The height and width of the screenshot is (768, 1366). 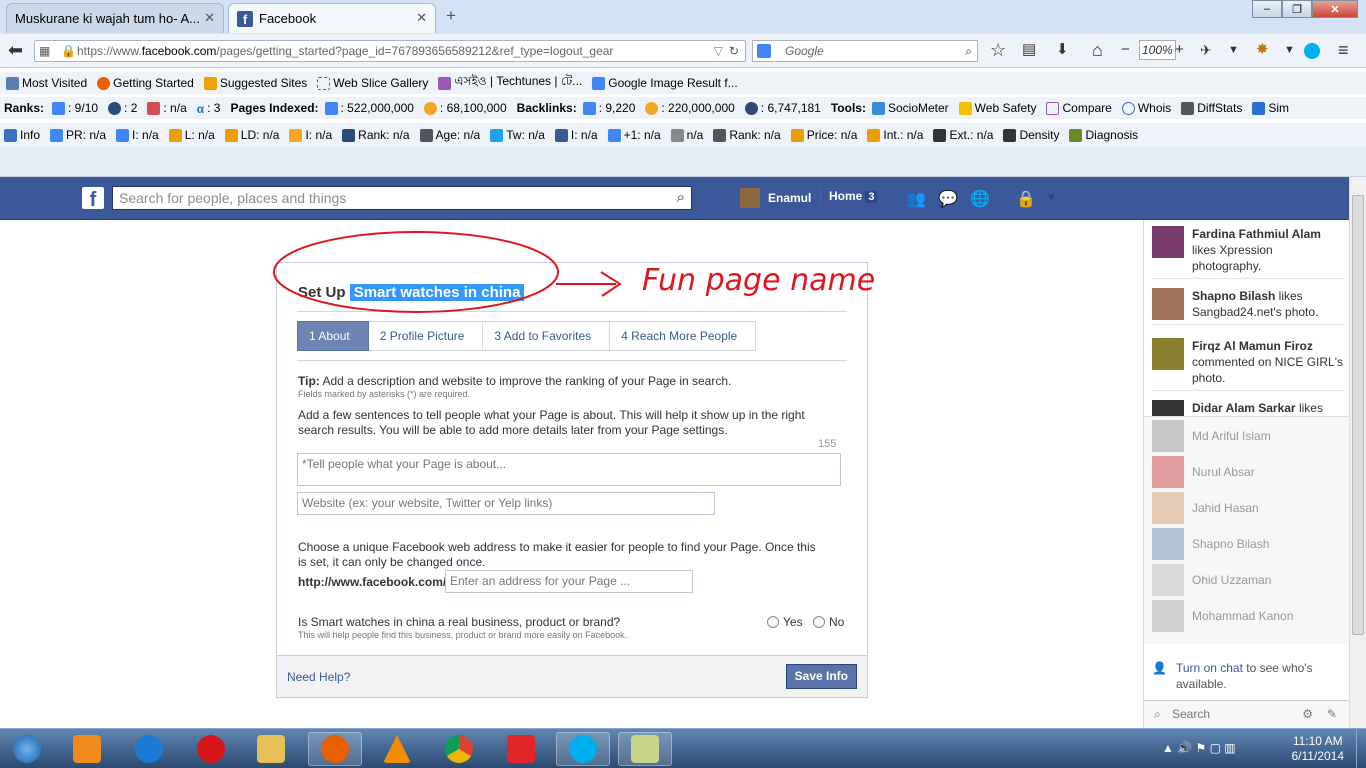 What do you see at coordinates (1179, 50) in the screenshot?
I see `zoom-in-icon: +` at bounding box center [1179, 50].